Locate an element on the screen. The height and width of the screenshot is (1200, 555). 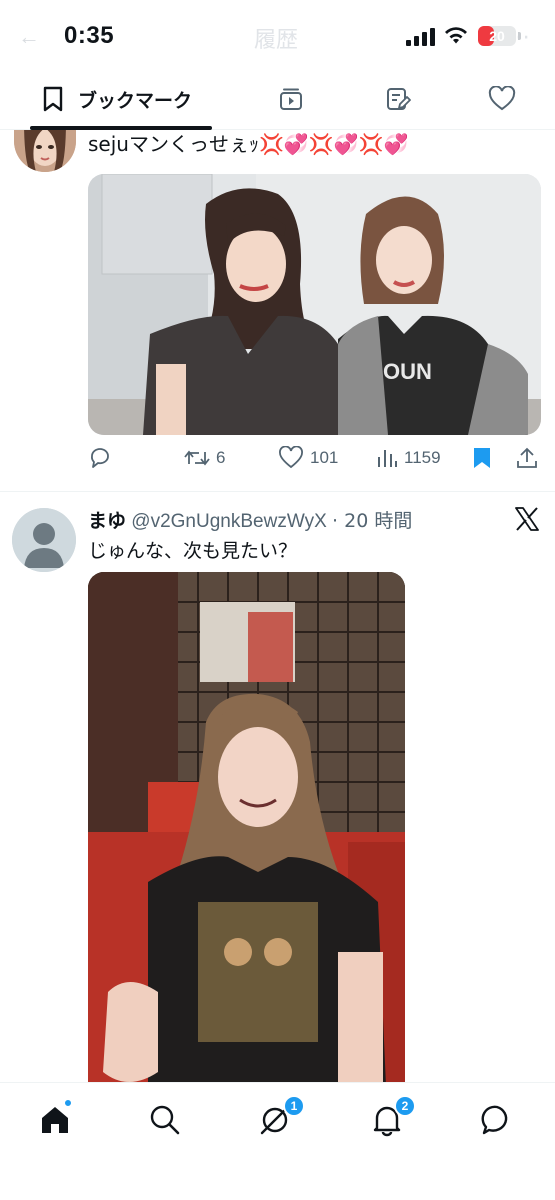
avatar-default is located at coordinates (44, 540).